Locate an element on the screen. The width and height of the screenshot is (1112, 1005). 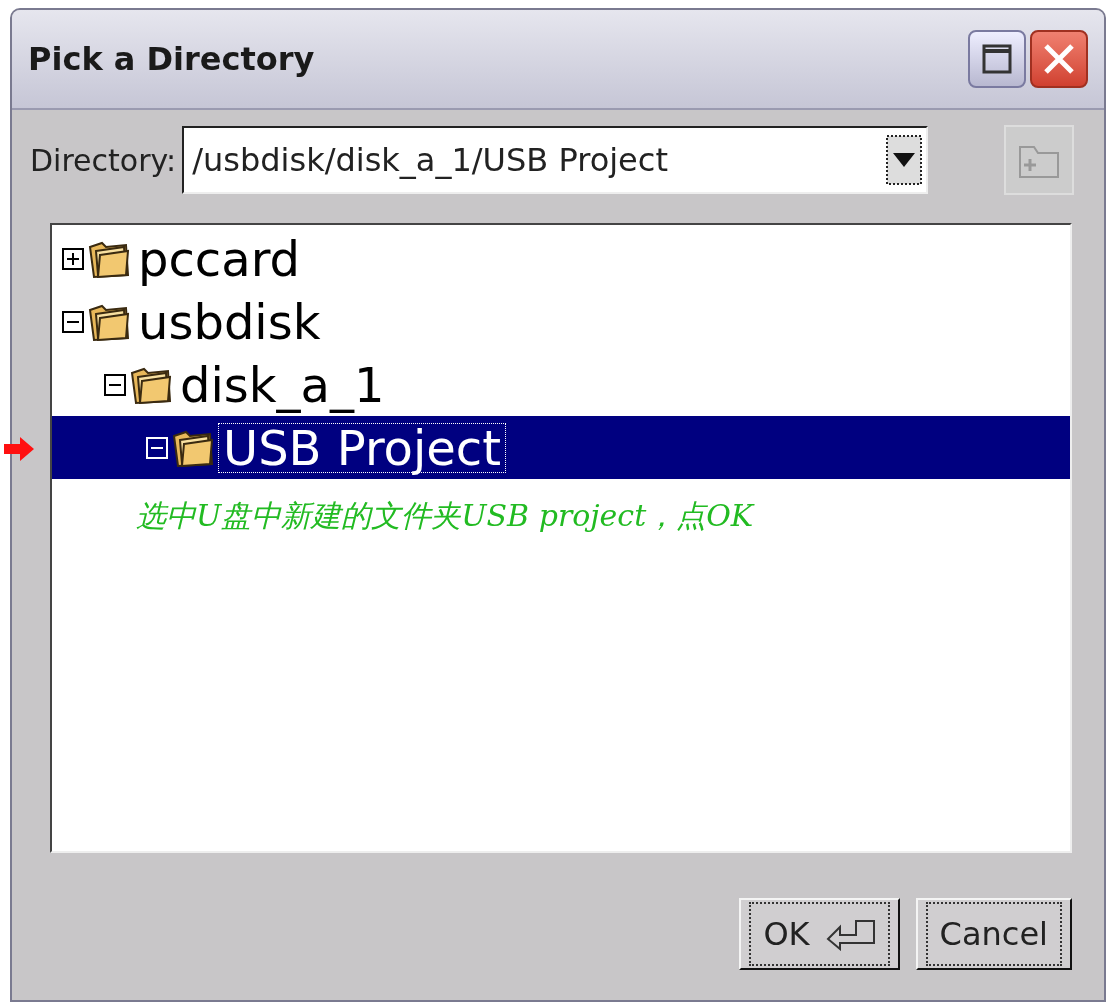
enter-key-icon is located at coordinates (850, 934).